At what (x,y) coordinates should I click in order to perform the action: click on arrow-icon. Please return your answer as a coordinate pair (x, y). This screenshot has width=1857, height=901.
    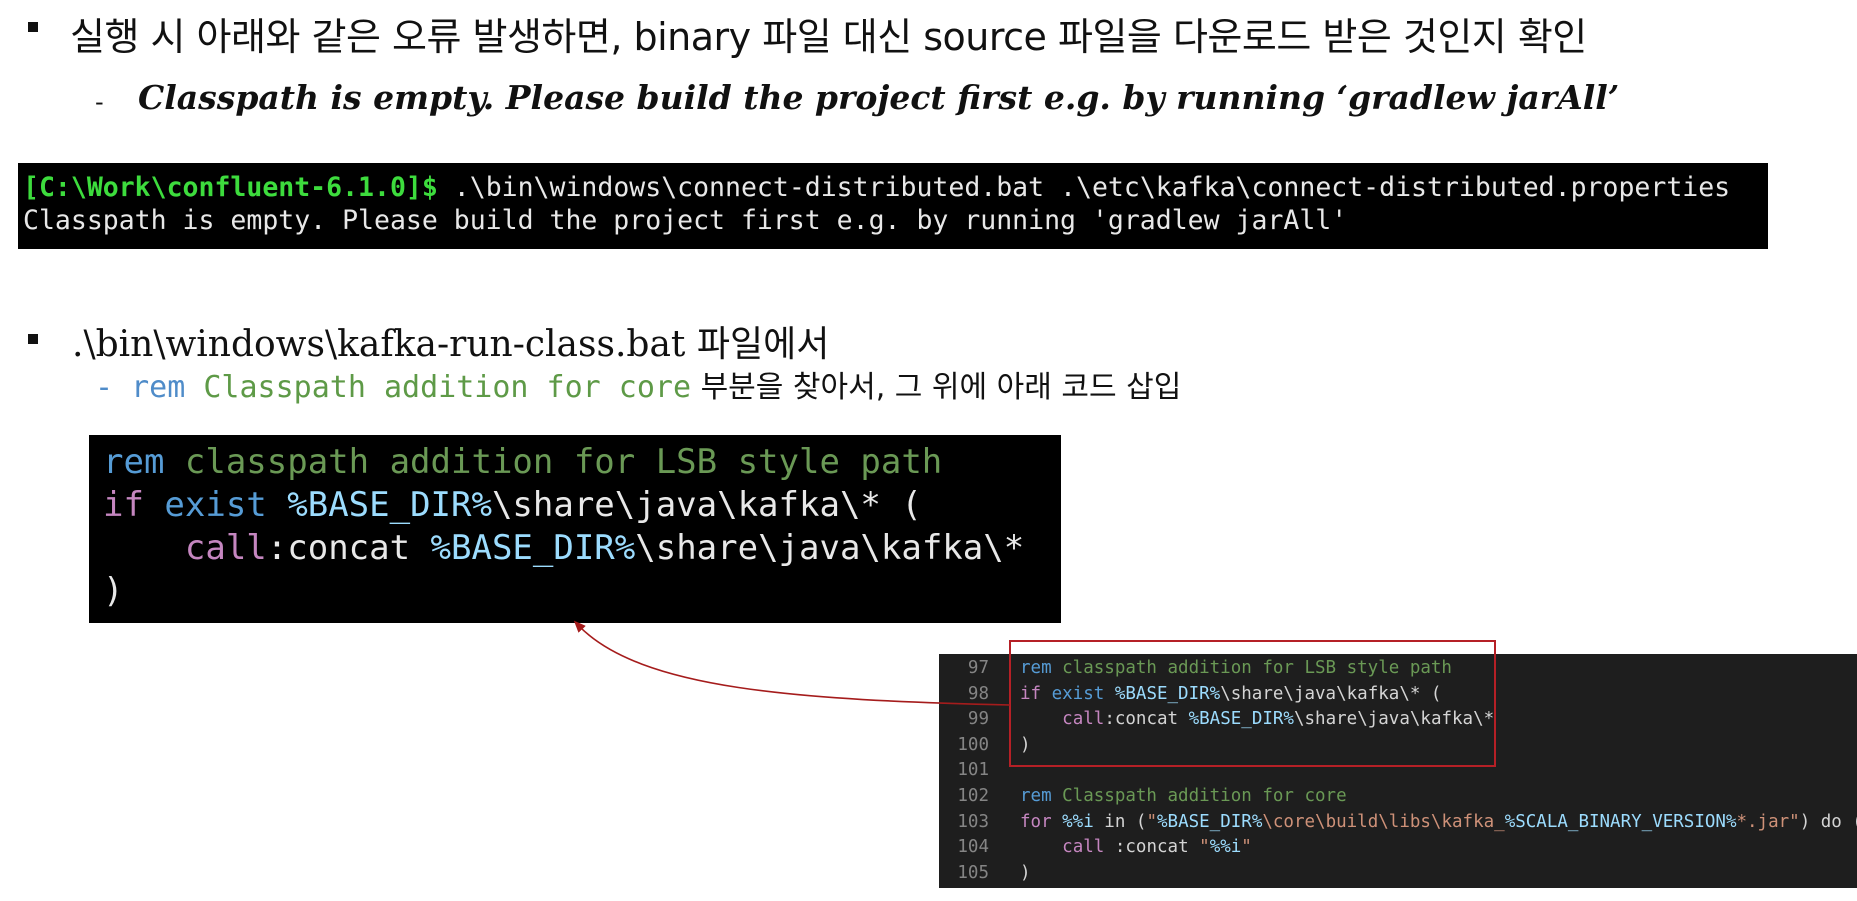
    Looking at the image, I should click on (792, 663).